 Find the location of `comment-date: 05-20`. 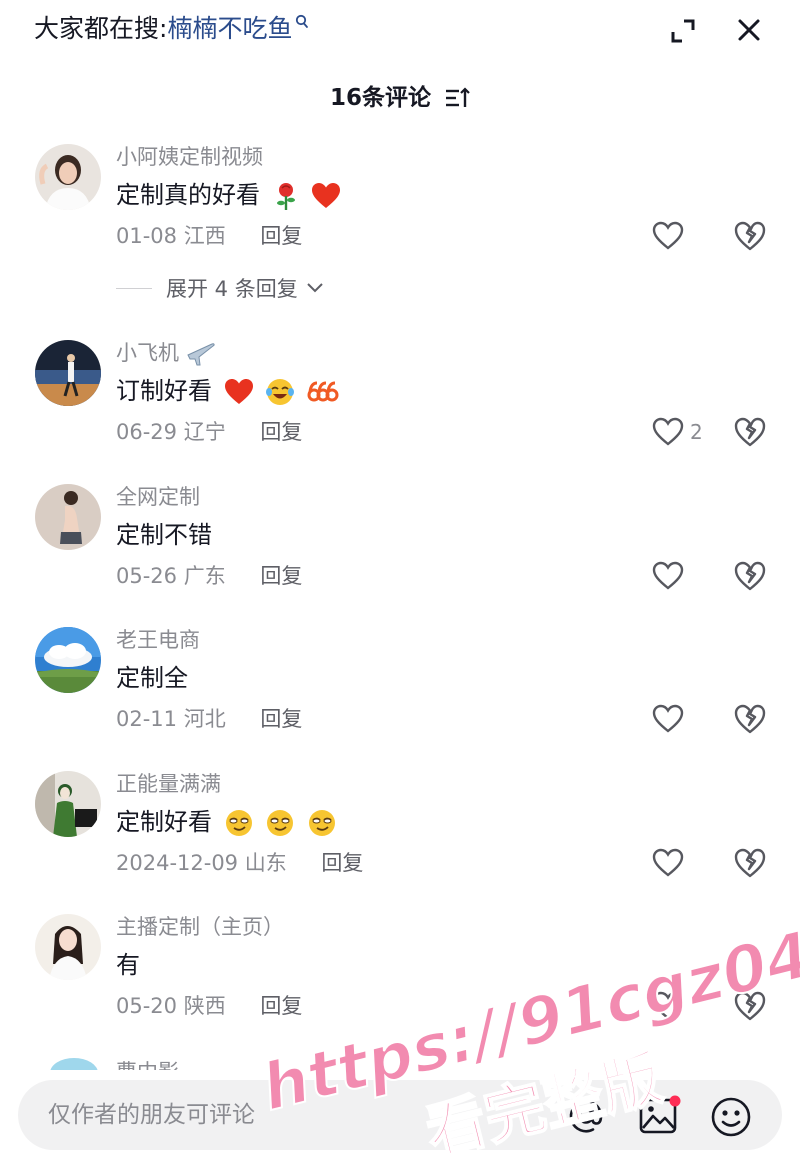

comment-date: 05-20 is located at coordinates (147, 1006).